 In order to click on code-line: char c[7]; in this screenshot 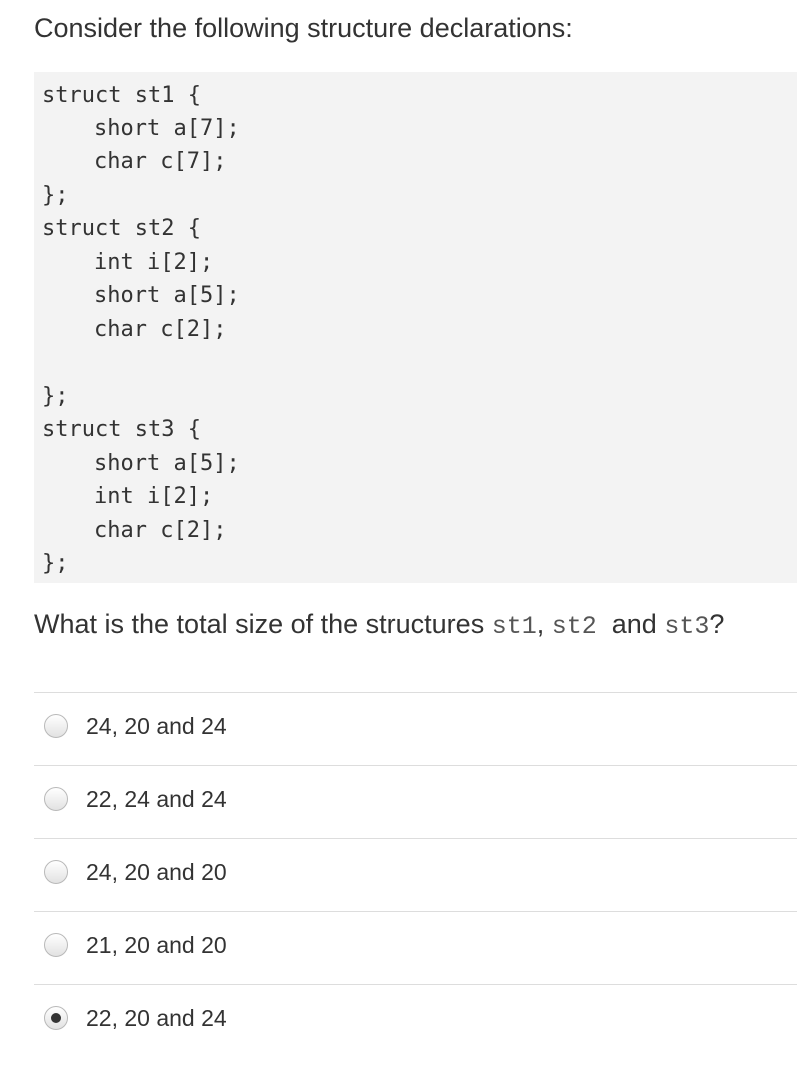, I will do `click(160, 161)`.